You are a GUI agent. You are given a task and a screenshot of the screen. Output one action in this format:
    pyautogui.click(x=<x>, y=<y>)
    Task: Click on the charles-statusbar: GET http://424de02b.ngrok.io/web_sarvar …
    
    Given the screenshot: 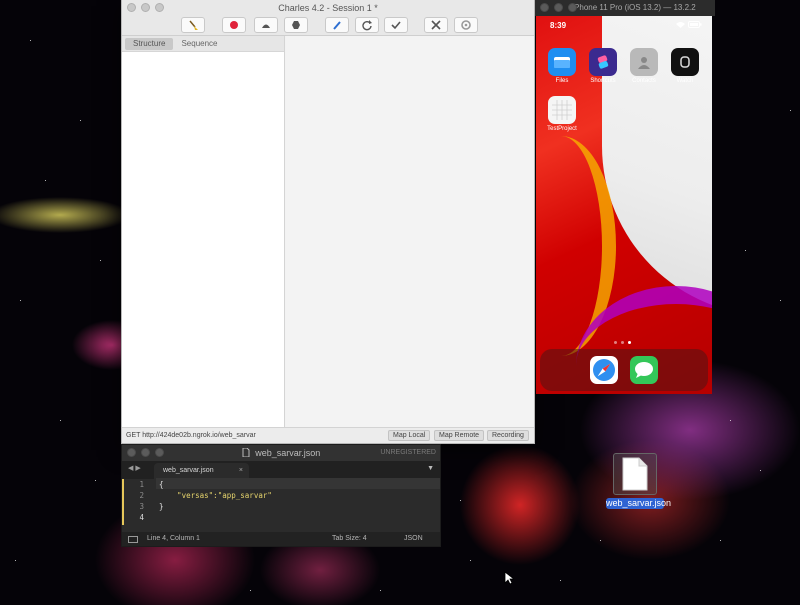 What is the action you would take?
    pyautogui.click(x=328, y=435)
    